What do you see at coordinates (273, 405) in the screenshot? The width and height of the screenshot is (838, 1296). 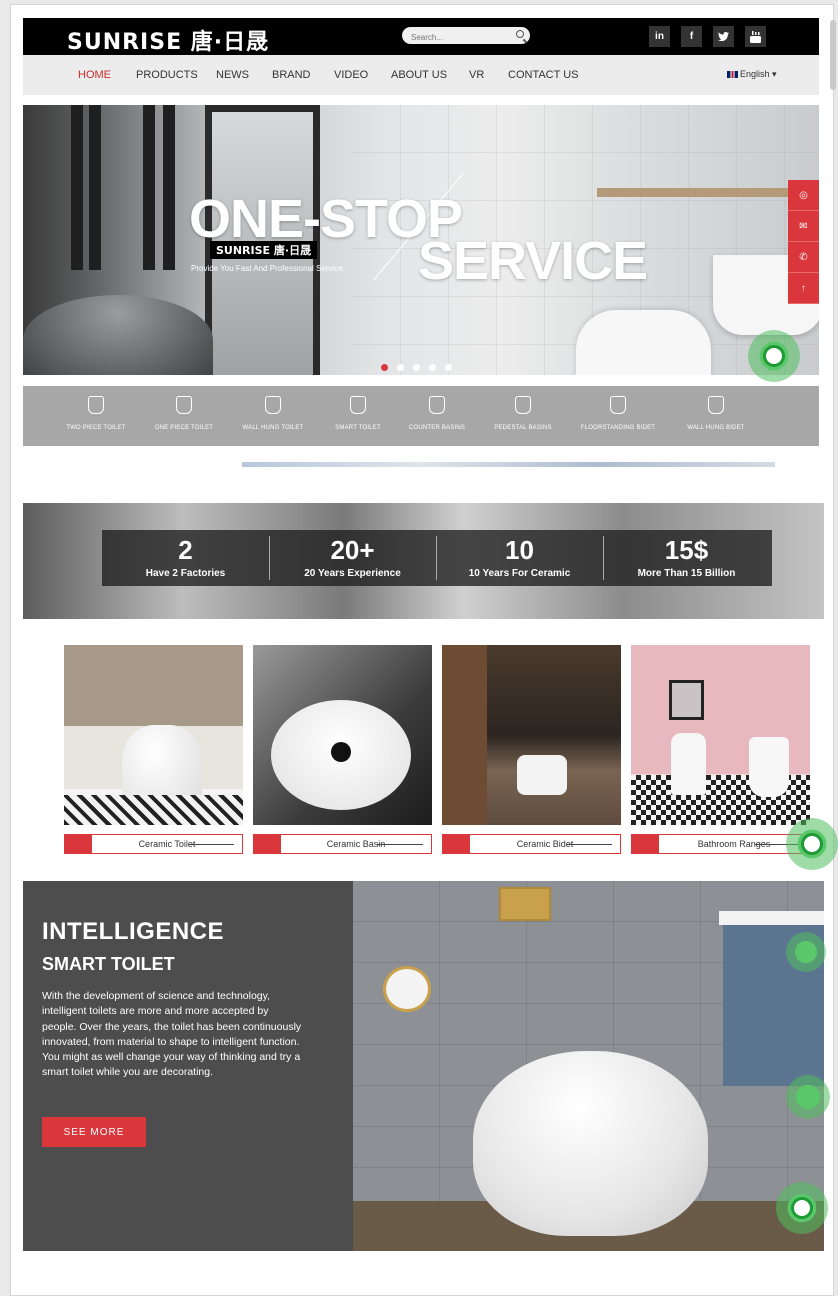 I see `wall-toilet-icon` at bounding box center [273, 405].